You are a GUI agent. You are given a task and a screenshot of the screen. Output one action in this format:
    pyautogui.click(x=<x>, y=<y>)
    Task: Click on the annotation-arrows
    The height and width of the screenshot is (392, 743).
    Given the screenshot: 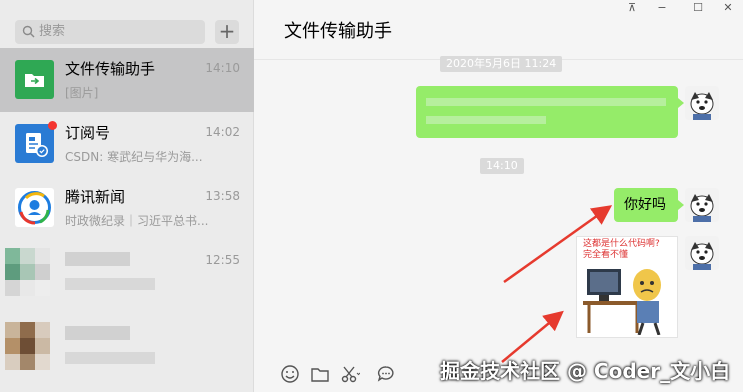 What is the action you would take?
    pyautogui.click(x=557, y=284)
    